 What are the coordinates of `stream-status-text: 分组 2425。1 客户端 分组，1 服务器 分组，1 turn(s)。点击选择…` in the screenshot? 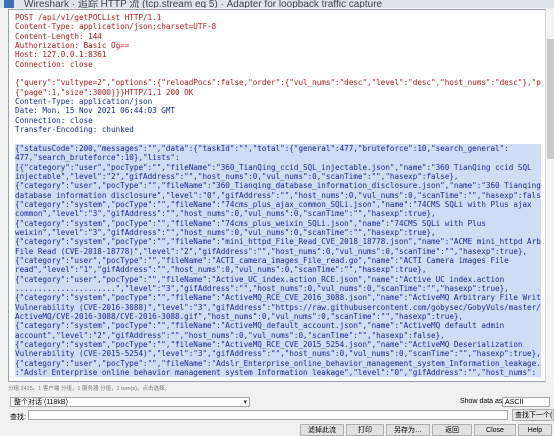 It's located at (89, 389).